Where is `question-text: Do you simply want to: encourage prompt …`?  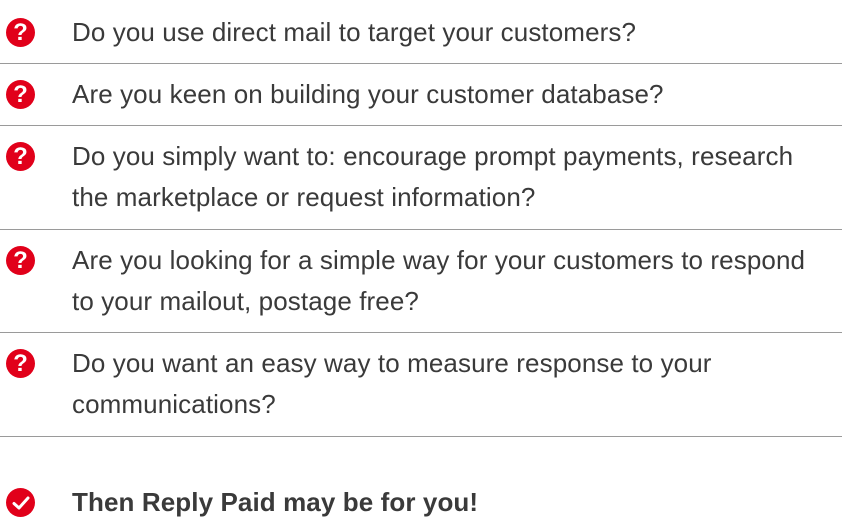
question-text: Do you simply want to: encourage prompt … is located at coordinates (433, 176).